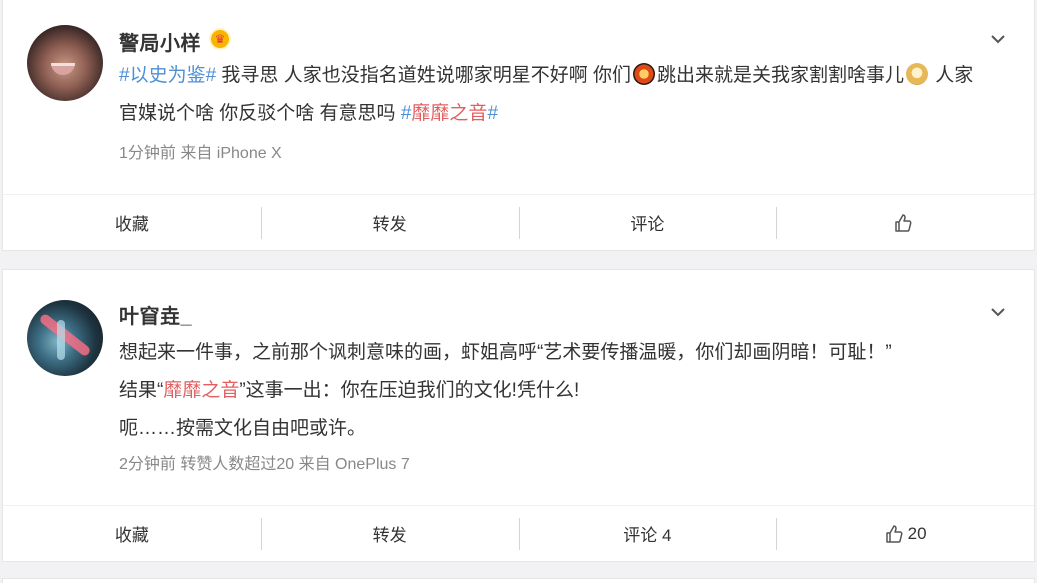 The height and width of the screenshot is (583, 1037). I want to click on post-text-line: 呃……按需文化自由吧或许。, so click(243, 428).